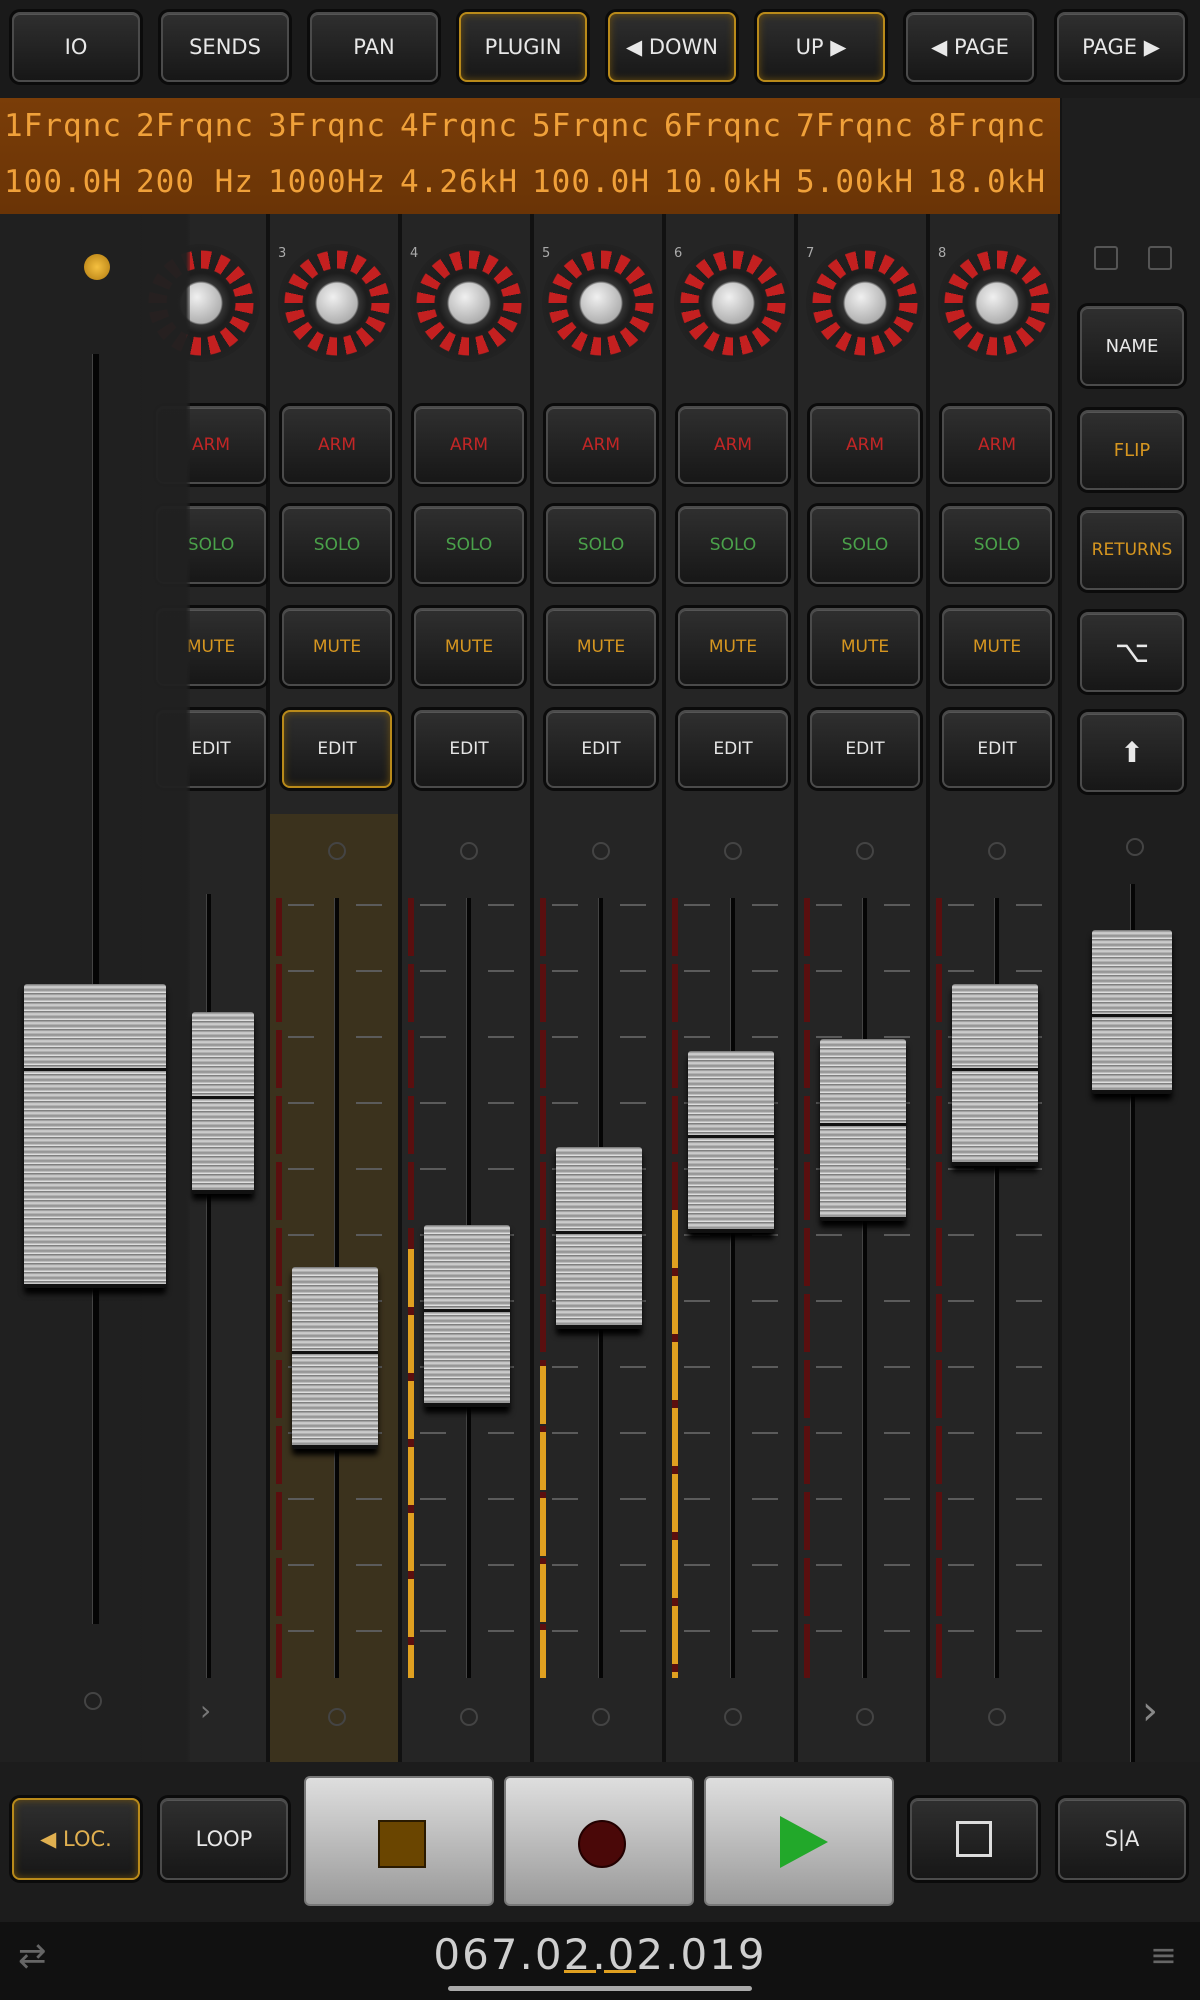 This screenshot has height=2000, width=1200. What do you see at coordinates (282, 253) in the screenshot?
I see `channel-number: 3` at bounding box center [282, 253].